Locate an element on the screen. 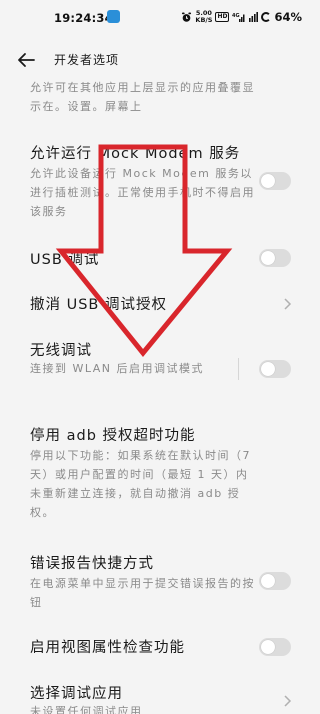 This screenshot has height=714, width=320. status-bar: 19:24:34 5.00 KB/S HD 4G 64% is located at coordinates (160, 18).